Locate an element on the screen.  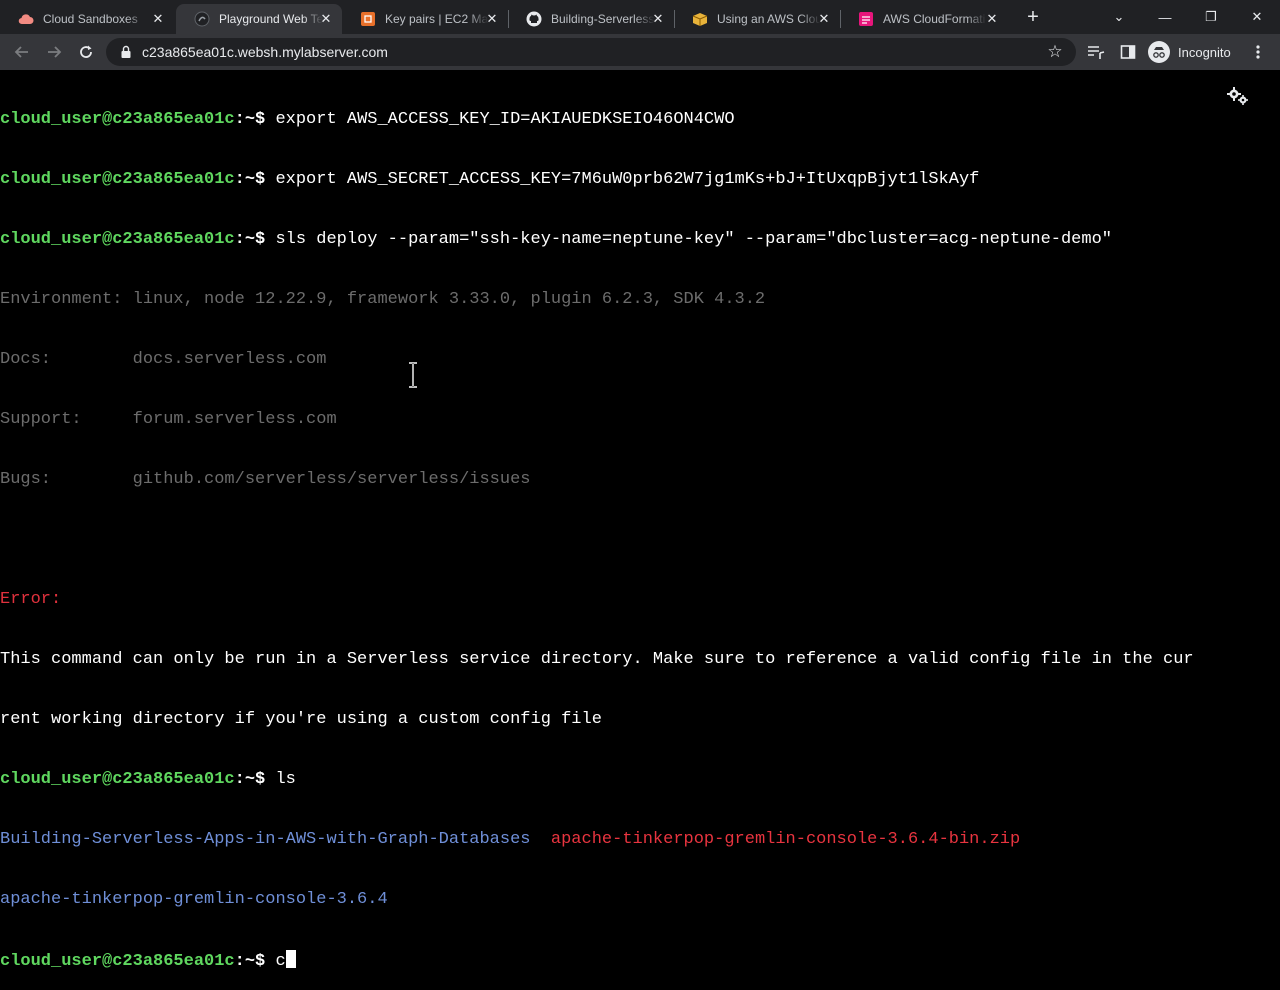
tab-playground-web-terminal: Playground Web Te ✕ is located at coordinates (259, 19).